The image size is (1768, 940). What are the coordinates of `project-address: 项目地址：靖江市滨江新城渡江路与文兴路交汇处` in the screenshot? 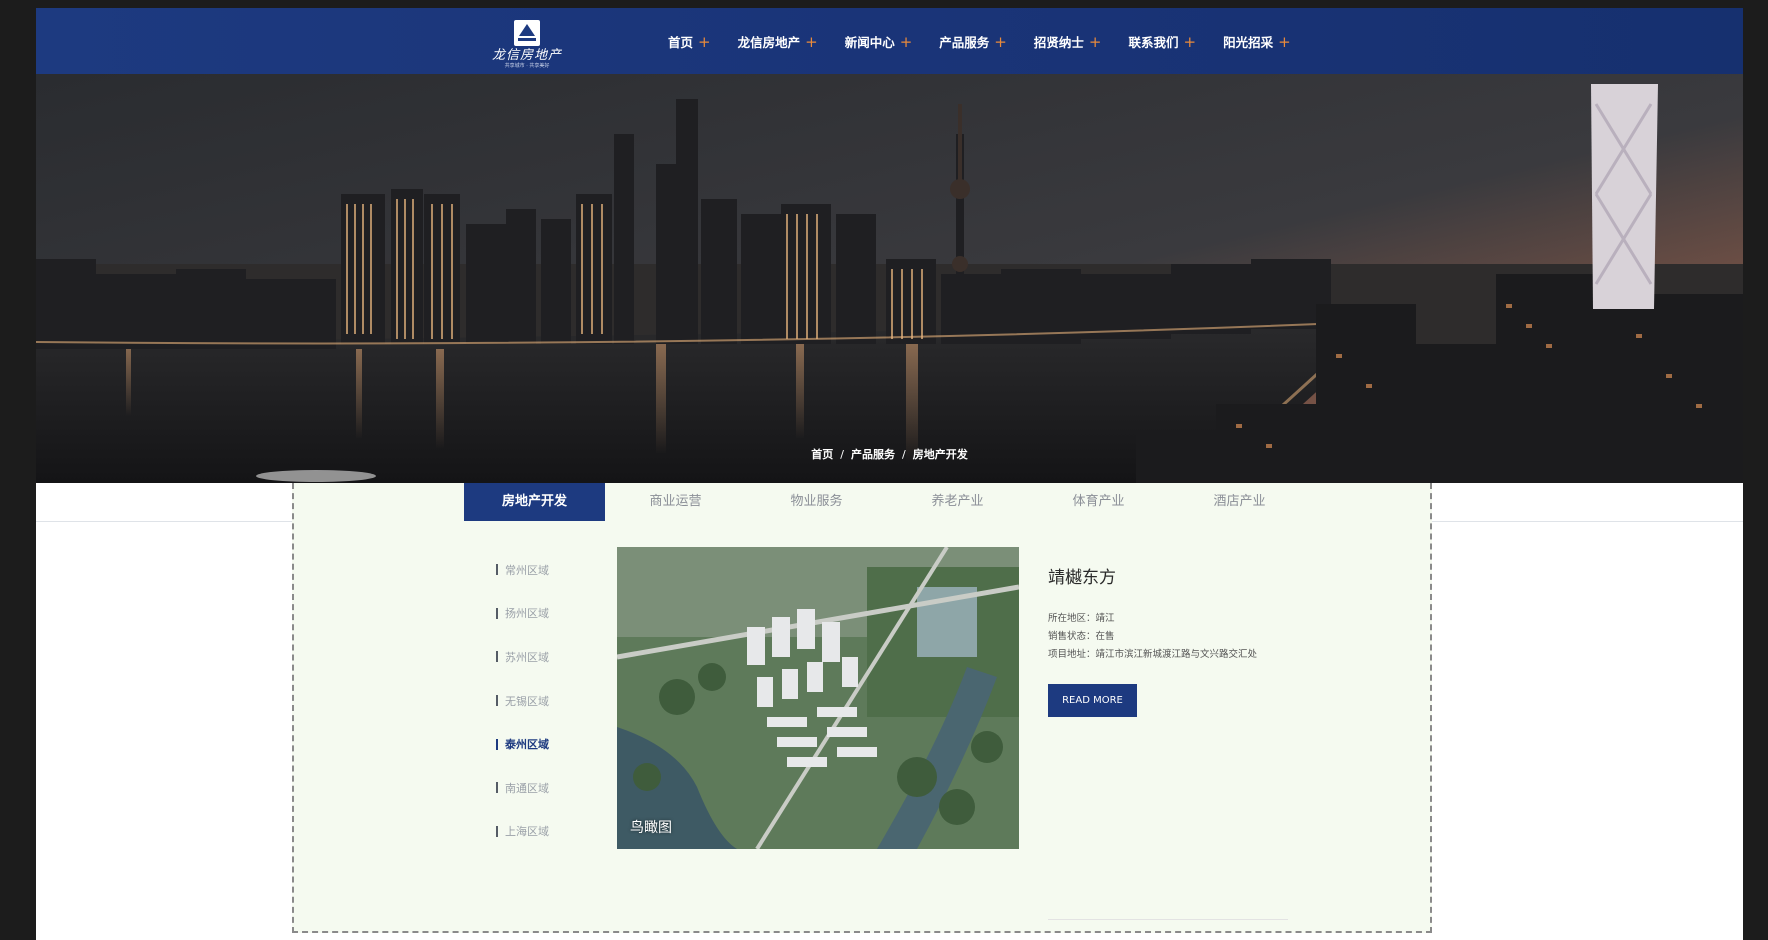 It's located at (1163, 655).